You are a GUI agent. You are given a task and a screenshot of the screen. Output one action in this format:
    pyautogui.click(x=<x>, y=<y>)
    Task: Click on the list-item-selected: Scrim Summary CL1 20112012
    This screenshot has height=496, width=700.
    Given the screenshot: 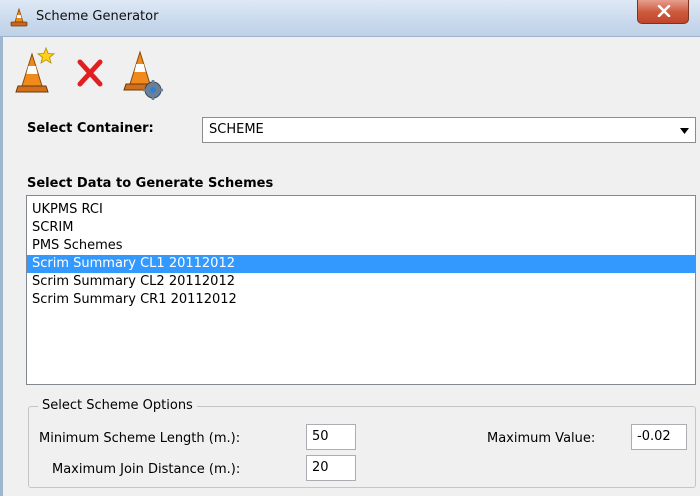 What is the action you would take?
    pyautogui.click(x=361, y=264)
    